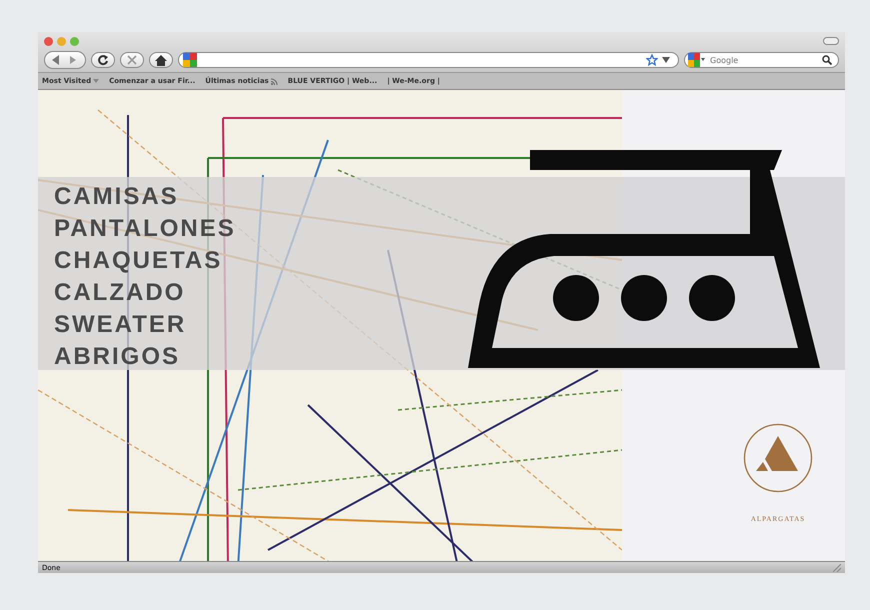 The image size is (870, 610). Describe the element at coordinates (697, 60) in the screenshot. I see `search-engine-icon` at that location.